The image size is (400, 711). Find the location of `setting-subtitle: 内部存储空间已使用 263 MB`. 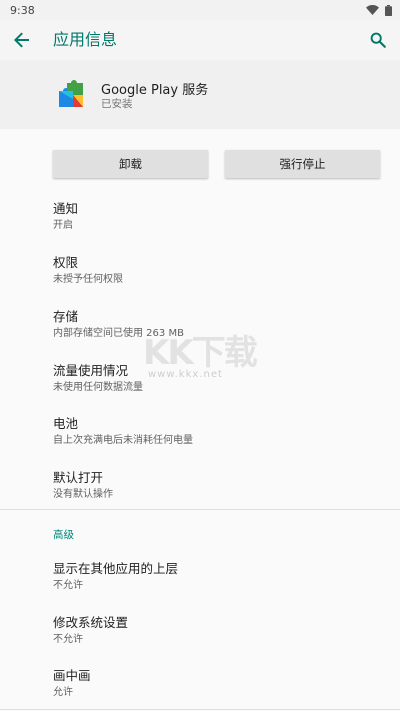

setting-subtitle: 内部存储空间已使用 263 MB is located at coordinates (118, 333).